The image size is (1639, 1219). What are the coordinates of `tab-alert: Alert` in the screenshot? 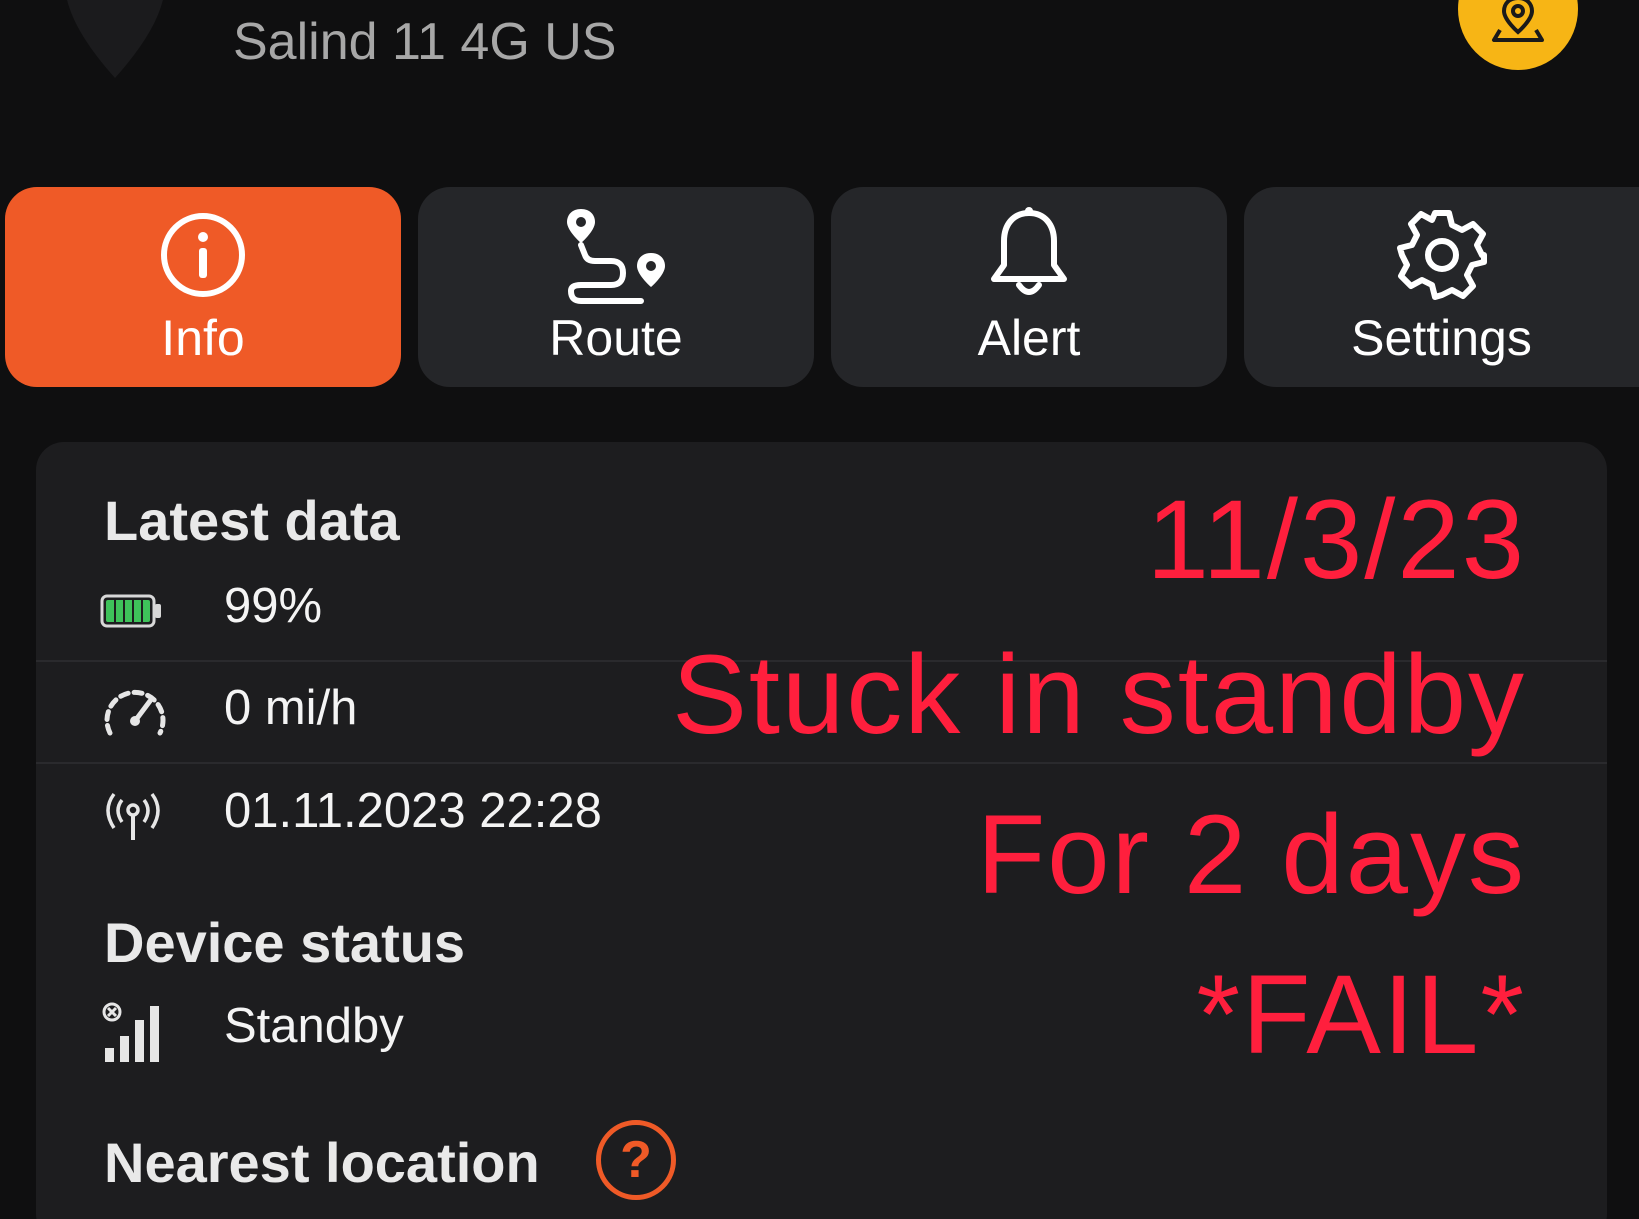 It's located at (1029, 287).